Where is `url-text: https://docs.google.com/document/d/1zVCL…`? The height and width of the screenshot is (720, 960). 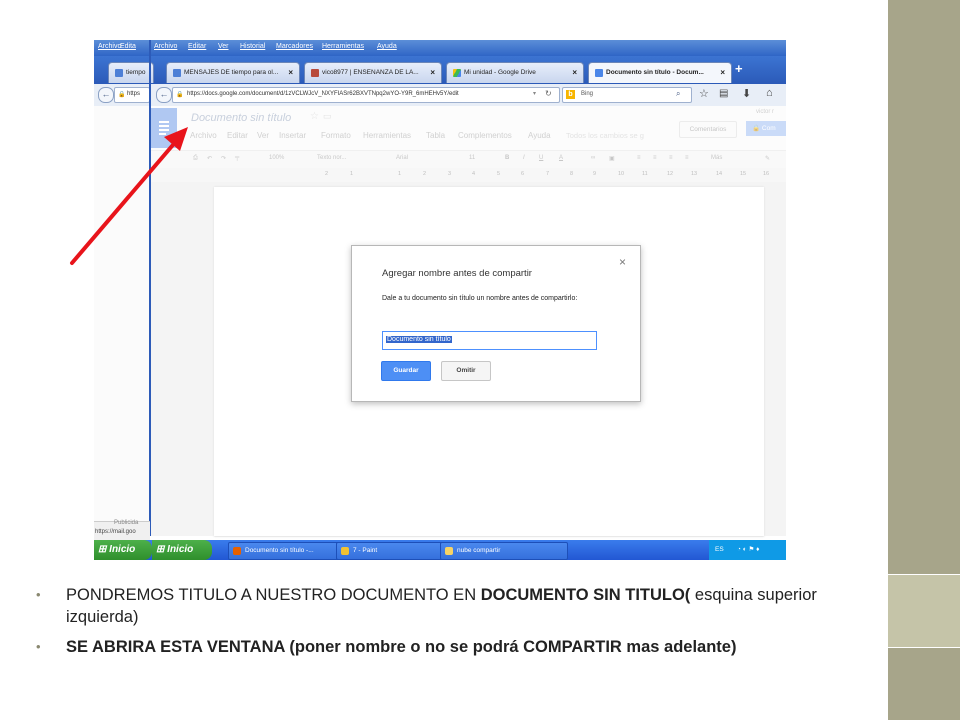 url-text: https://docs.google.com/document/d/1zVCL… is located at coordinates (323, 94).